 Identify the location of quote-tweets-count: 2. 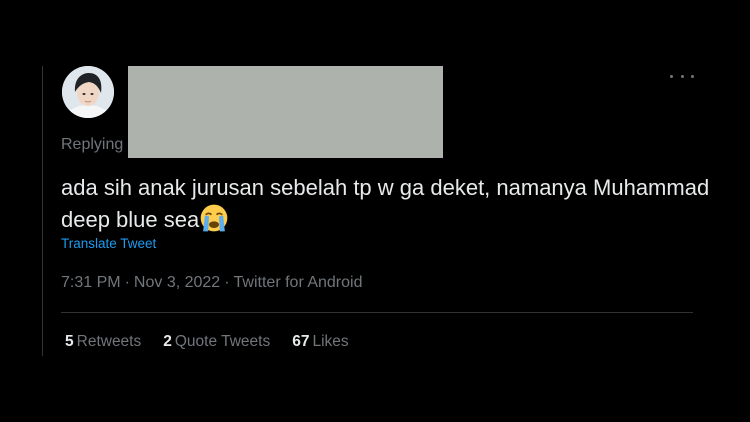
(167, 341).